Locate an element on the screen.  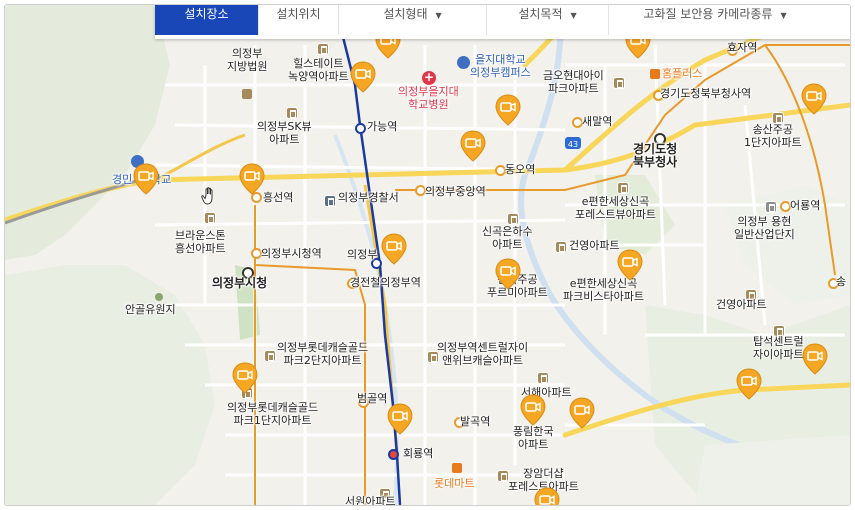
station-label: 경기도청북부청사역 is located at coordinates (706, 93).